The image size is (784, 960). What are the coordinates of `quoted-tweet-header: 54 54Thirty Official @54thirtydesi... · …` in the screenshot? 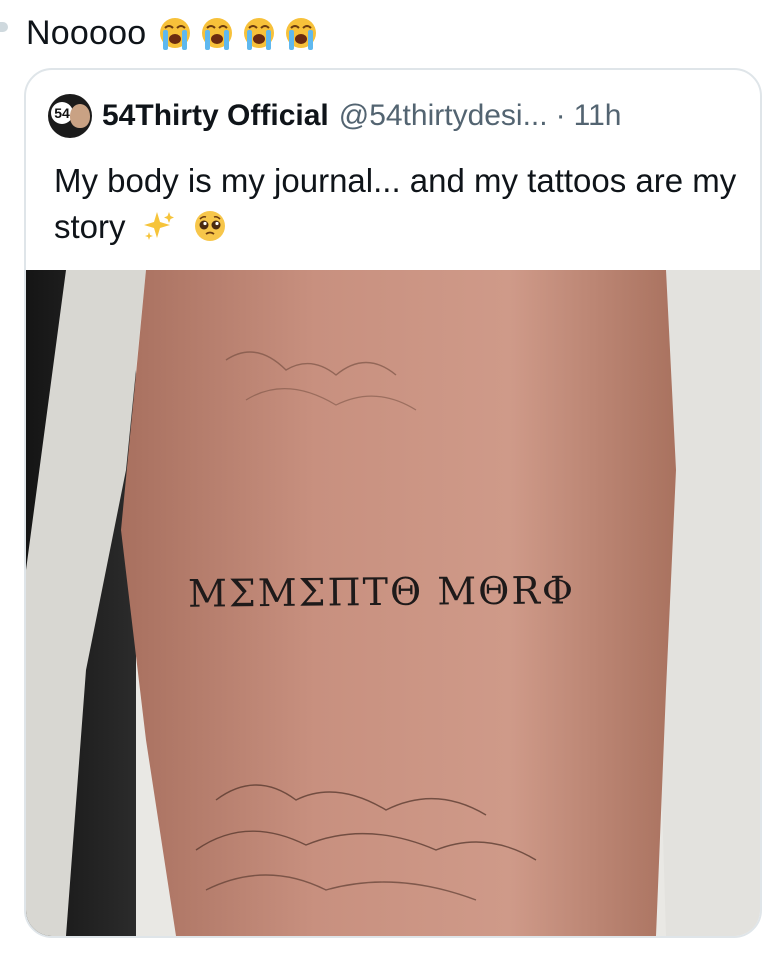 It's located at (334, 116).